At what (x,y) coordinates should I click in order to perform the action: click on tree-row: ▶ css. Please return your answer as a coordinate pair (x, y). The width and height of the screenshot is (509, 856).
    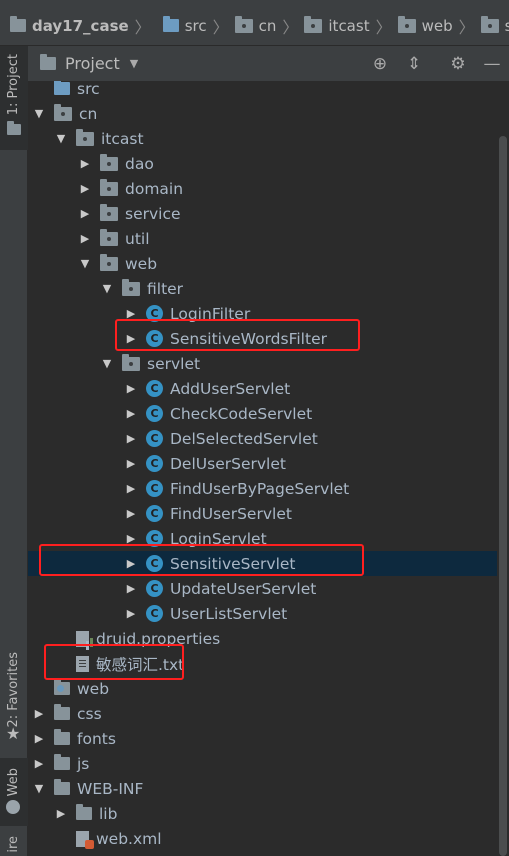
    Looking at the image, I should click on (262, 713).